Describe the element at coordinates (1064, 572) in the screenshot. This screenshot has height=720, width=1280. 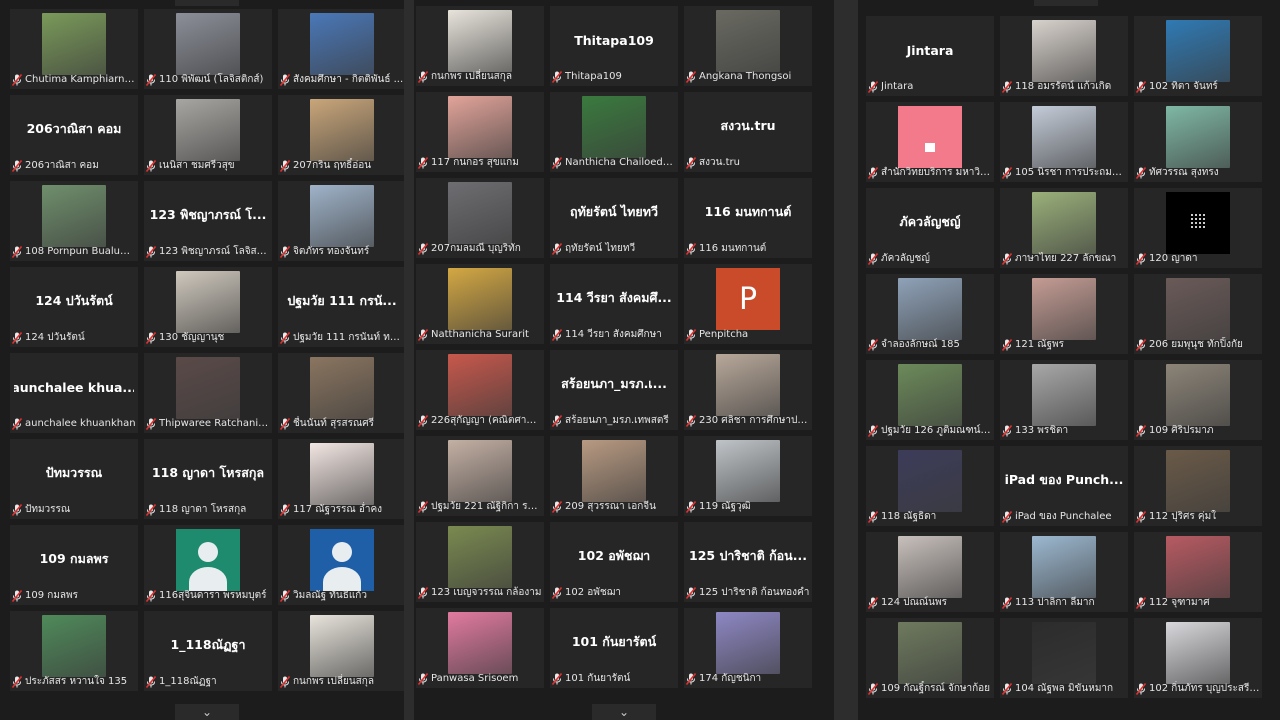
I see `participant-tile: 113 ปาลิกา ลีมาก` at that location.